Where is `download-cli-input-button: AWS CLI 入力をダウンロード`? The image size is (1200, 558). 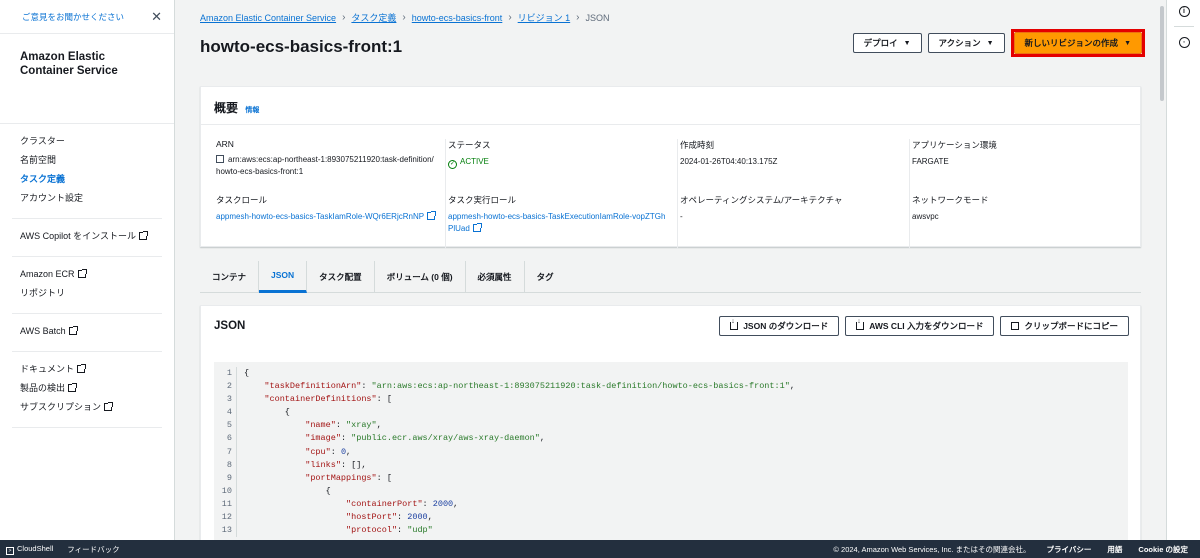
download-cli-input-button: AWS CLI 入力をダウンロード is located at coordinates (920, 326).